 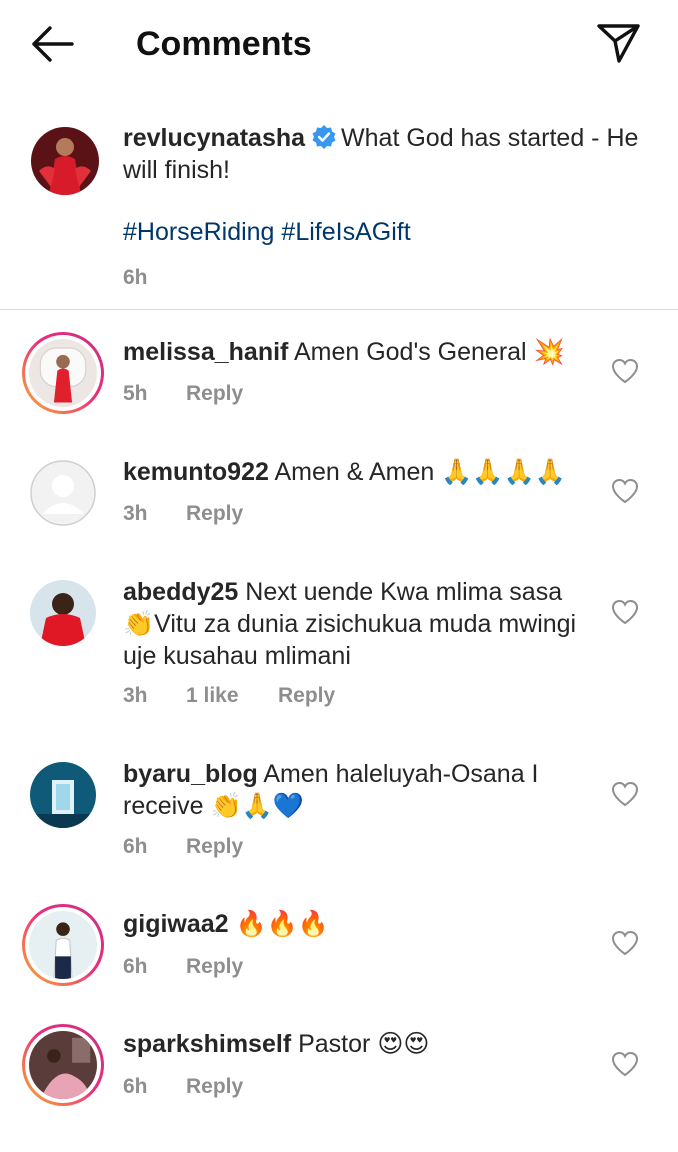 I want to click on comment-like-count: 1 like, so click(x=232, y=696).